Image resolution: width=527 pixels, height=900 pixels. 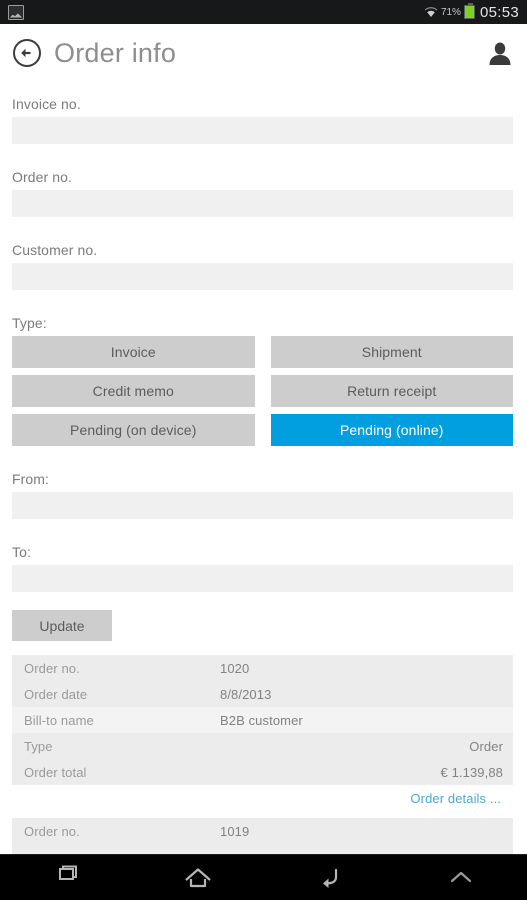 I want to click on order-no-input, so click(x=262, y=203).